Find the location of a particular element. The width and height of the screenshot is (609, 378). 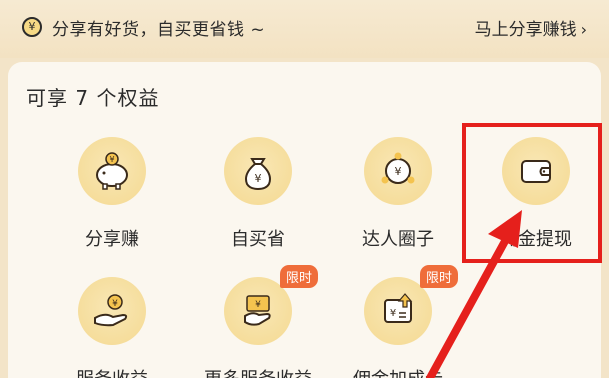

money-bag-icon: ¥ is located at coordinates (258, 171).